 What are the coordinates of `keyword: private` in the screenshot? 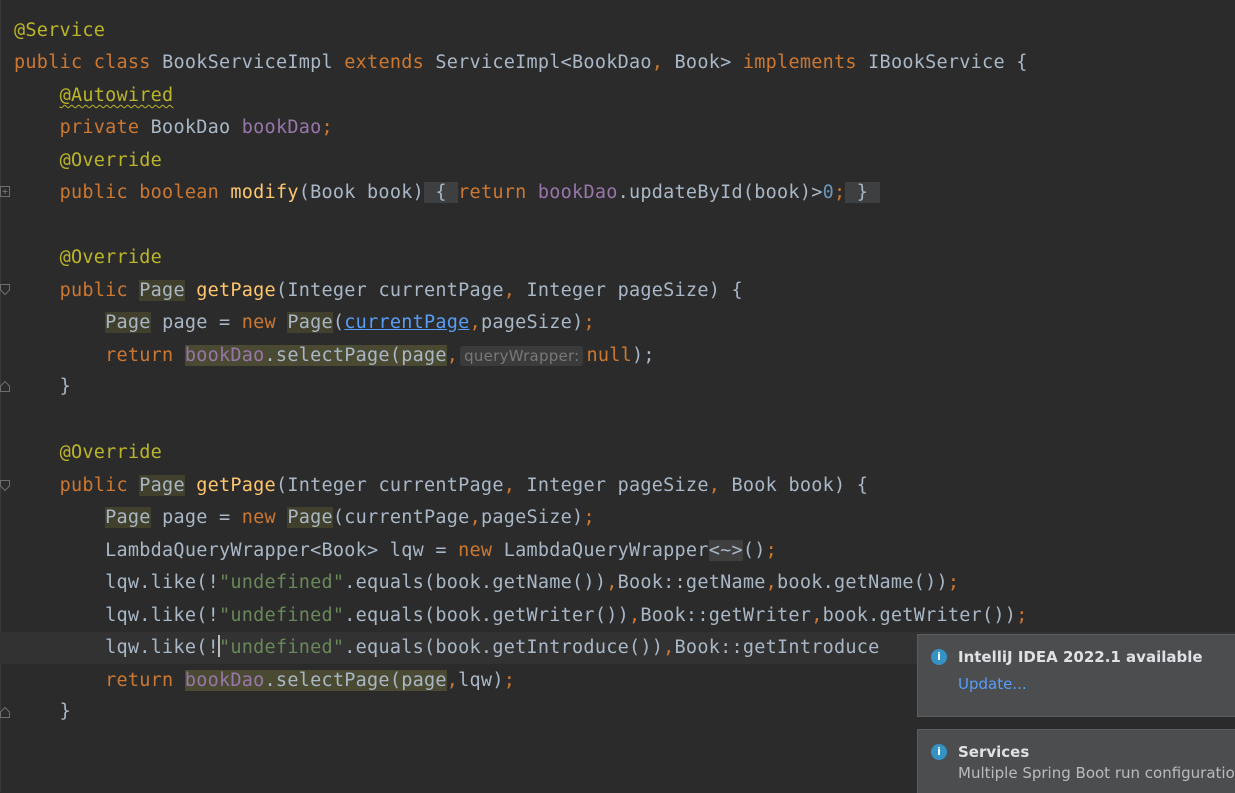 It's located at (99, 127).